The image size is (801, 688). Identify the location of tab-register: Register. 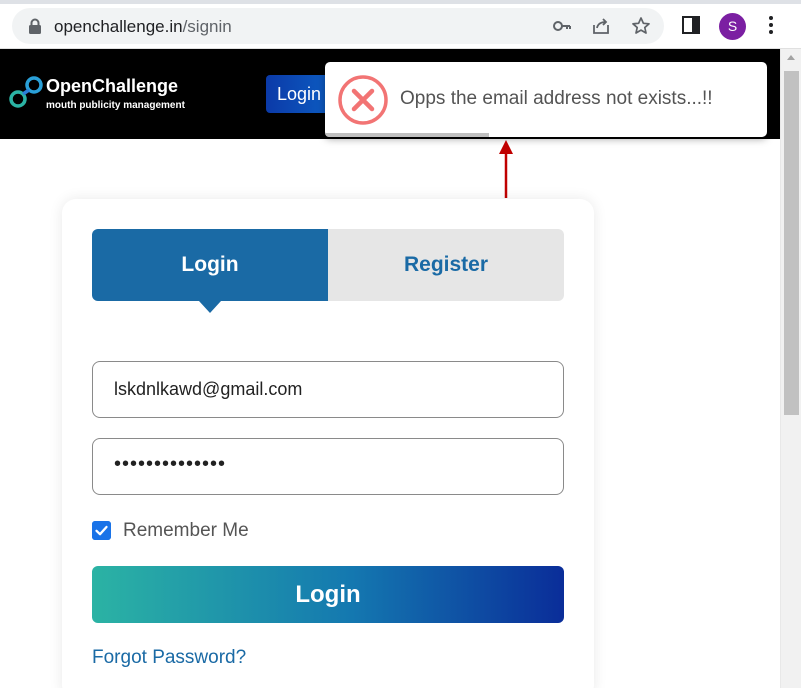
(446, 265).